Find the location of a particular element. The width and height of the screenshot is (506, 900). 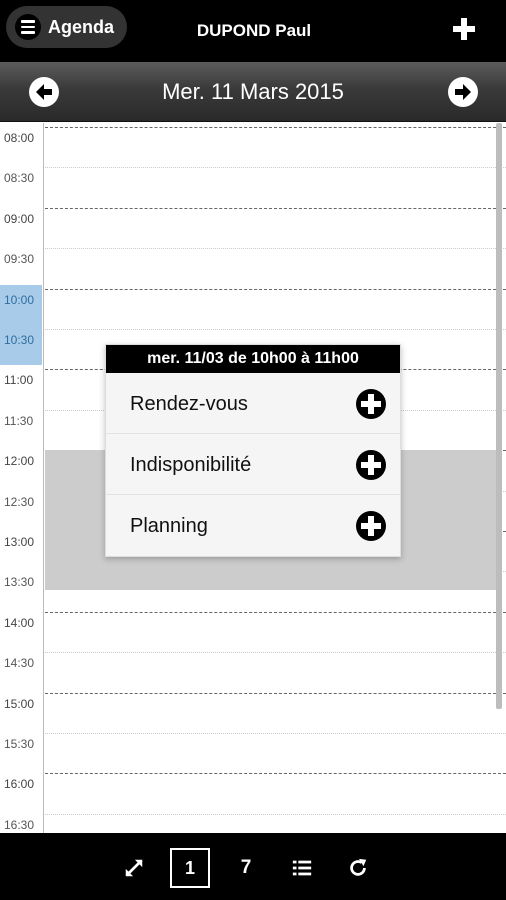

time-slot-label: 08:00 is located at coordinates (19, 138).